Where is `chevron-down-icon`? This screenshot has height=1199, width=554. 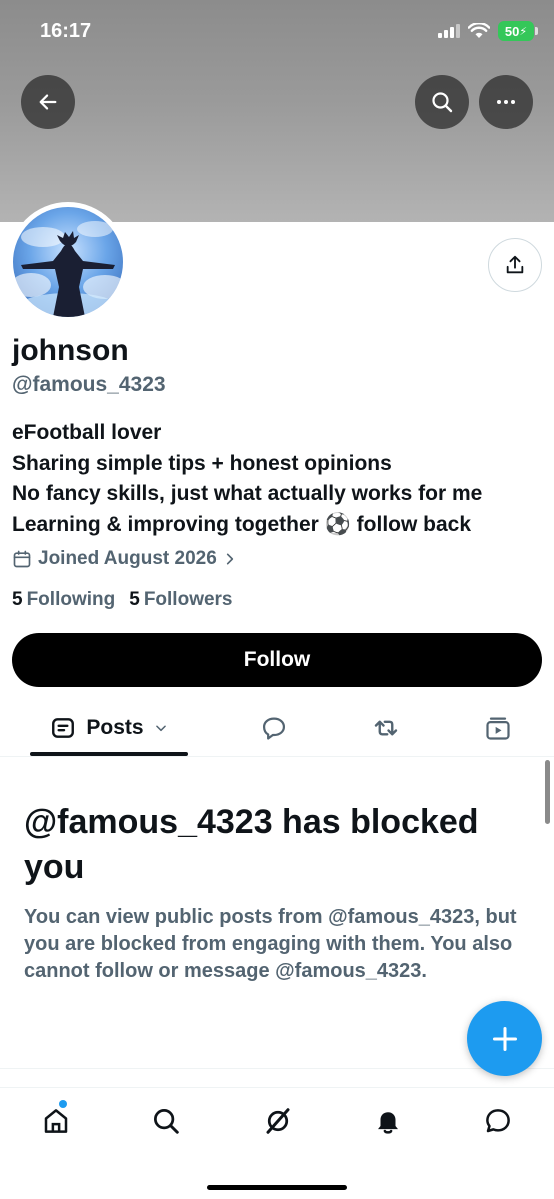 chevron-down-icon is located at coordinates (160, 728).